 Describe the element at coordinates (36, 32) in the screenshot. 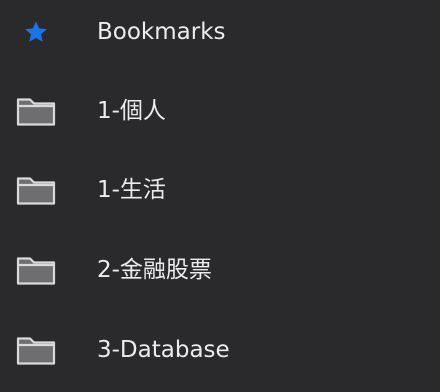

I see `star-icon` at that location.